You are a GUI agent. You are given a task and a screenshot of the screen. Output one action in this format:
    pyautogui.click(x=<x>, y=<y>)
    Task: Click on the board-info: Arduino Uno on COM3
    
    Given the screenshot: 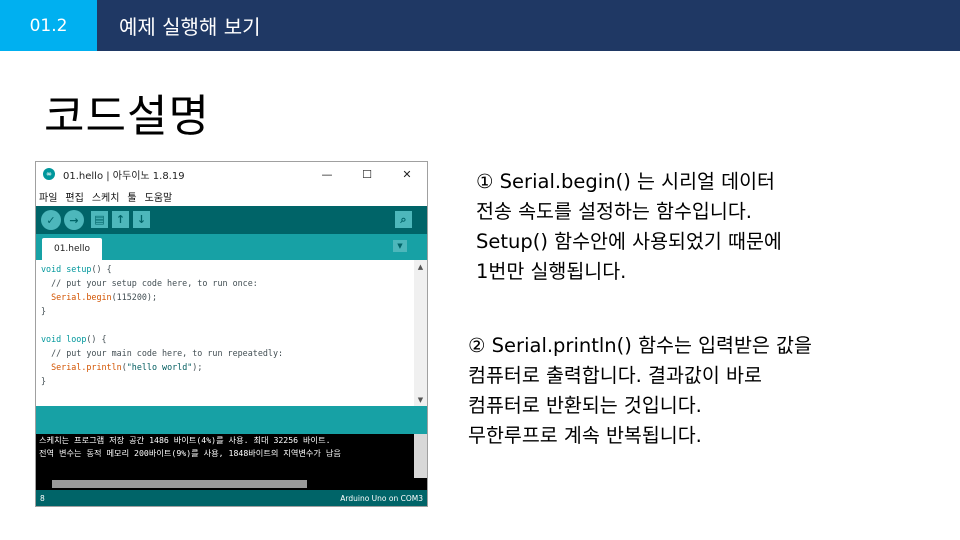 What is the action you would take?
    pyautogui.click(x=381, y=498)
    